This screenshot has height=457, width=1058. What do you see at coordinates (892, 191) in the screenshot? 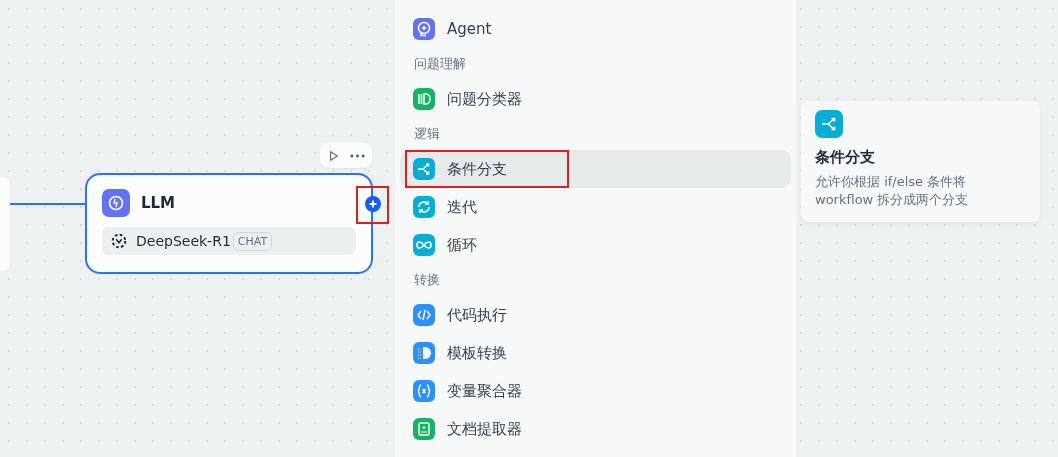
I see `tooltip-description: 允许你根据 if/else 条件将 workflow 拆分成两个分支` at bounding box center [892, 191].